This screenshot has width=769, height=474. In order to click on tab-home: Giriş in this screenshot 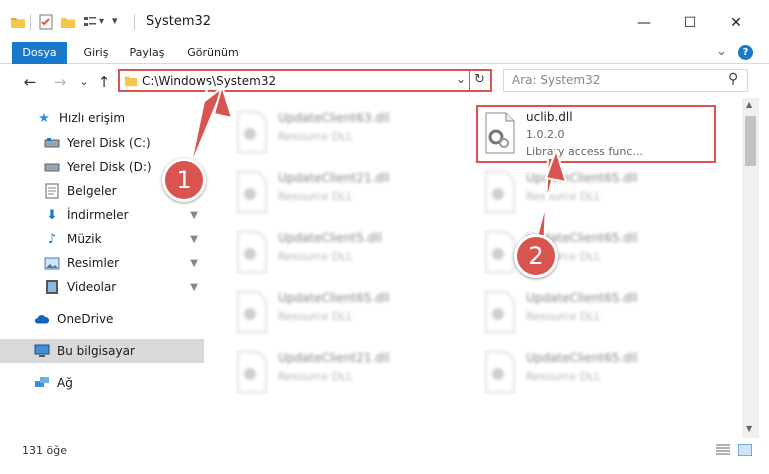, I will do `click(96, 53)`.